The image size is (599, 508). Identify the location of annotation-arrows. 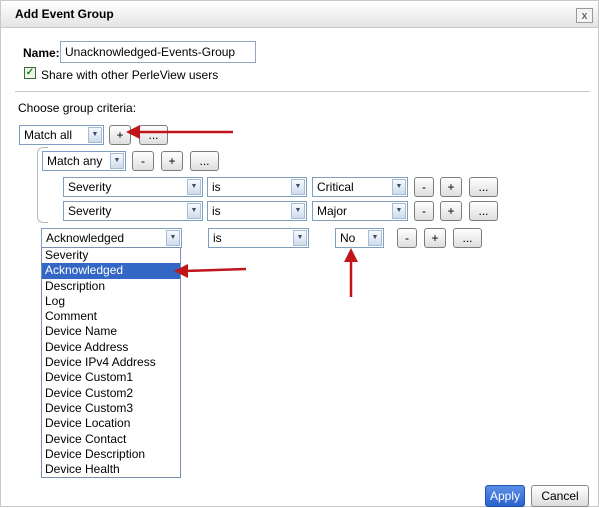
(242, 211).